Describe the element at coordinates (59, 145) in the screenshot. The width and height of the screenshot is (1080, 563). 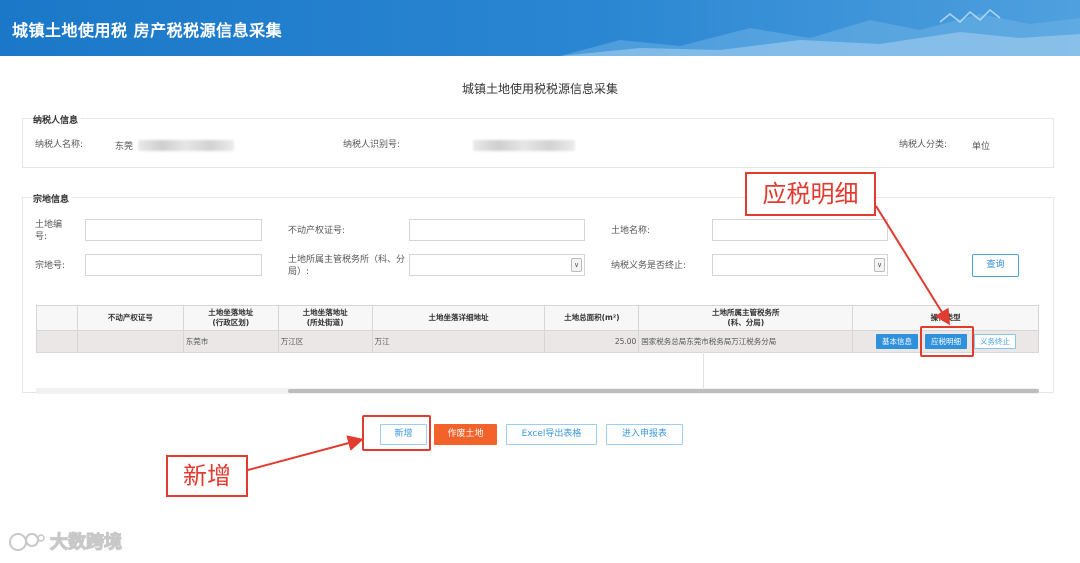
I see `taxpayer-name-label: 纳税人名称:` at that location.